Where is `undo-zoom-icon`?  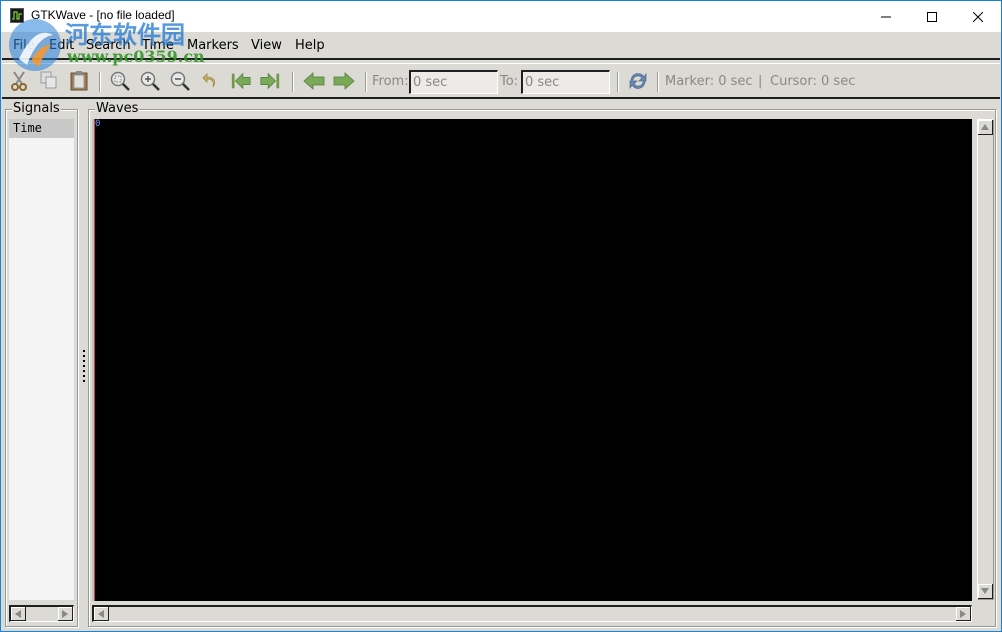 undo-zoom-icon is located at coordinates (208, 80).